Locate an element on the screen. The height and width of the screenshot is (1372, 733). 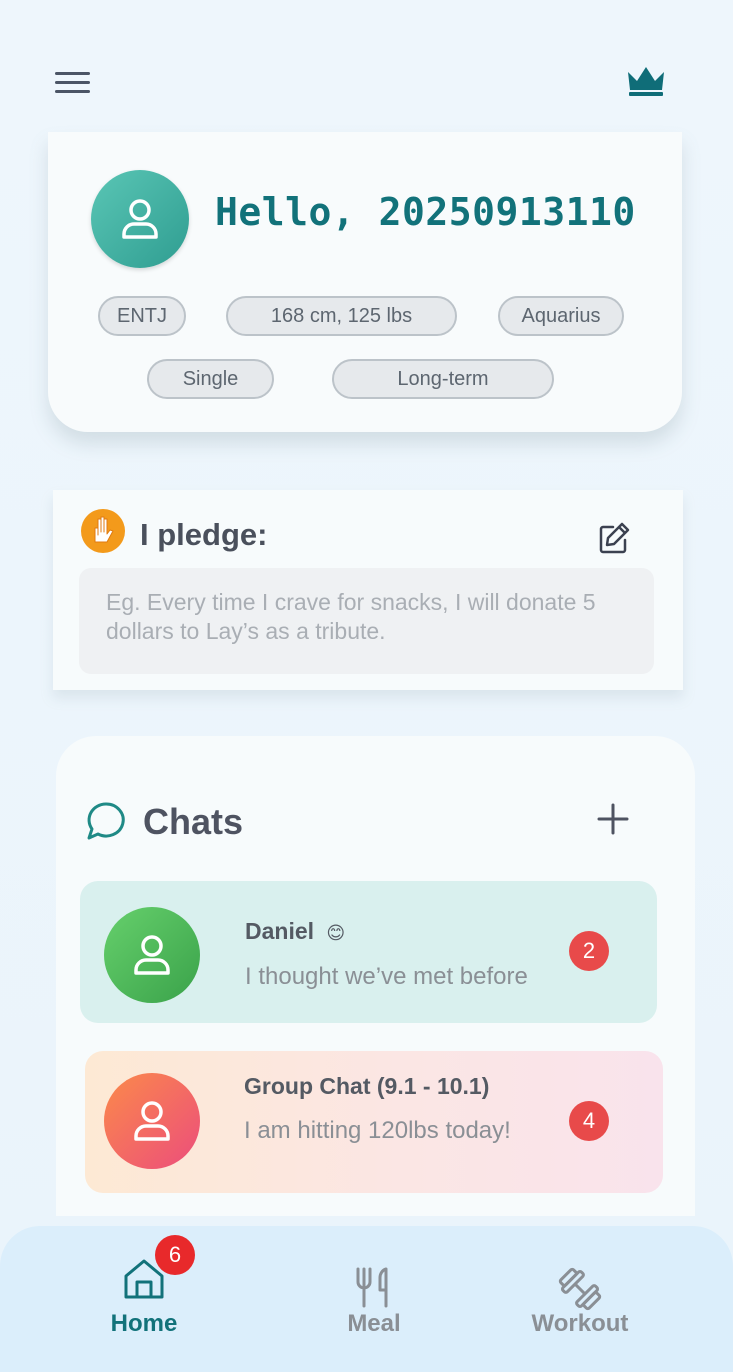
tag-zodiac: Aquarius is located at coordinates (561, 316).